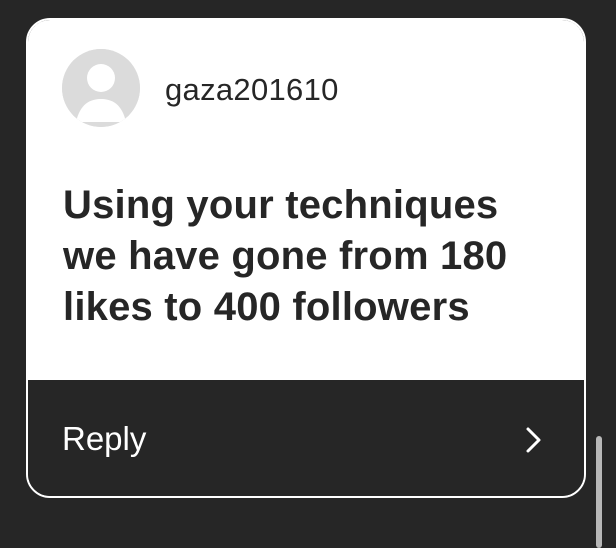  I want to click on scrollbar, so click(599, 492).